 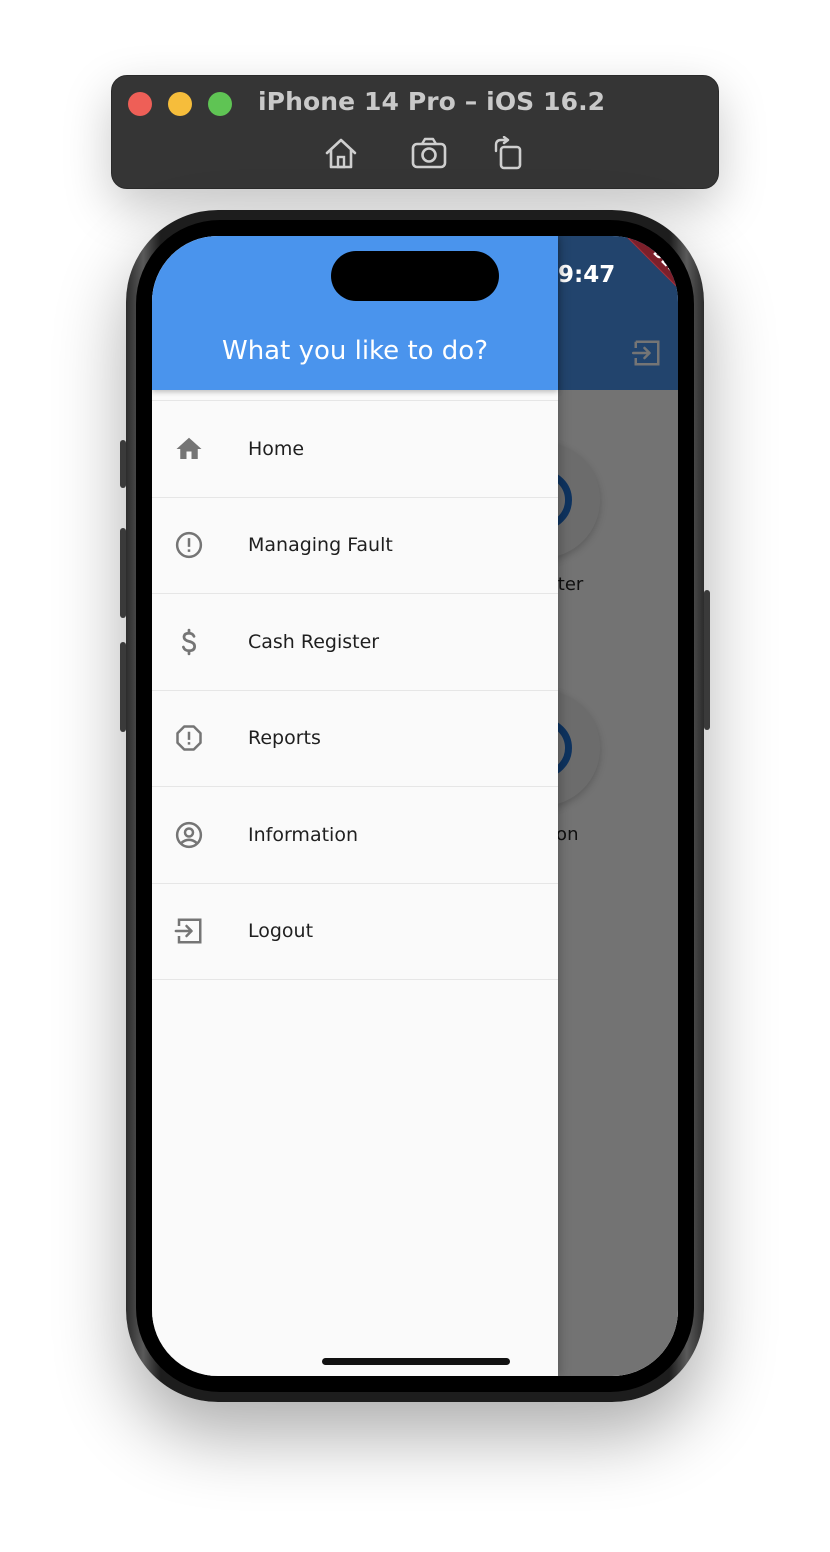 I want to click on drawer-item-information: Information, so click(x=355, y=834).